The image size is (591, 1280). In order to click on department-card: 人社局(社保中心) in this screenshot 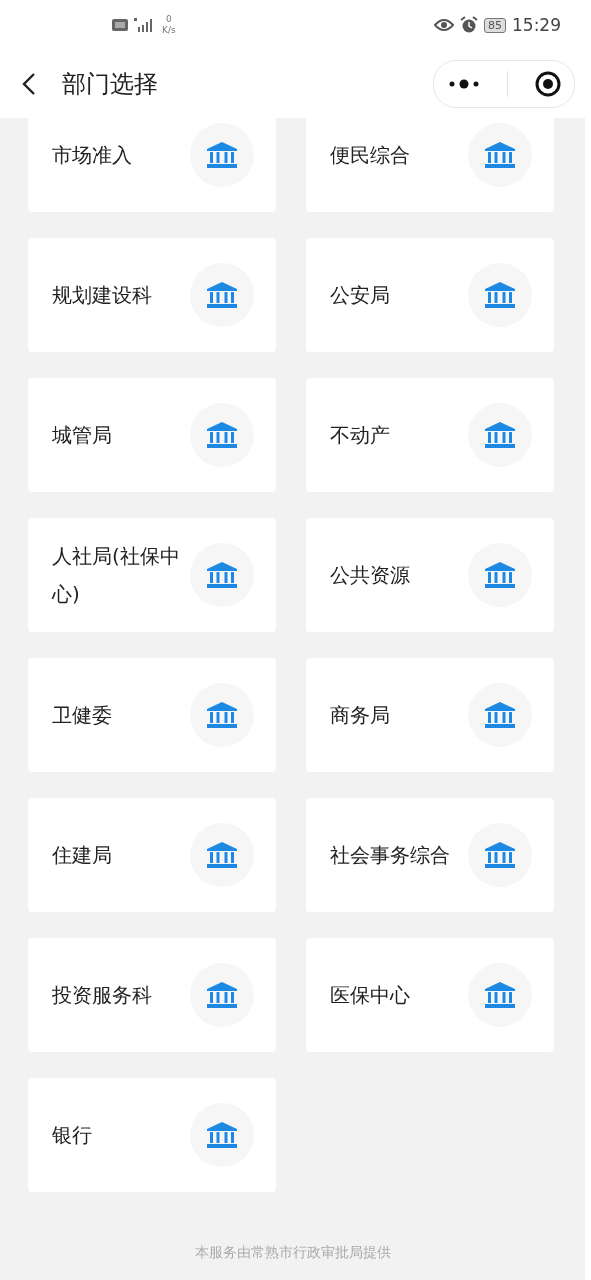, I will do `click(152, 575)`.